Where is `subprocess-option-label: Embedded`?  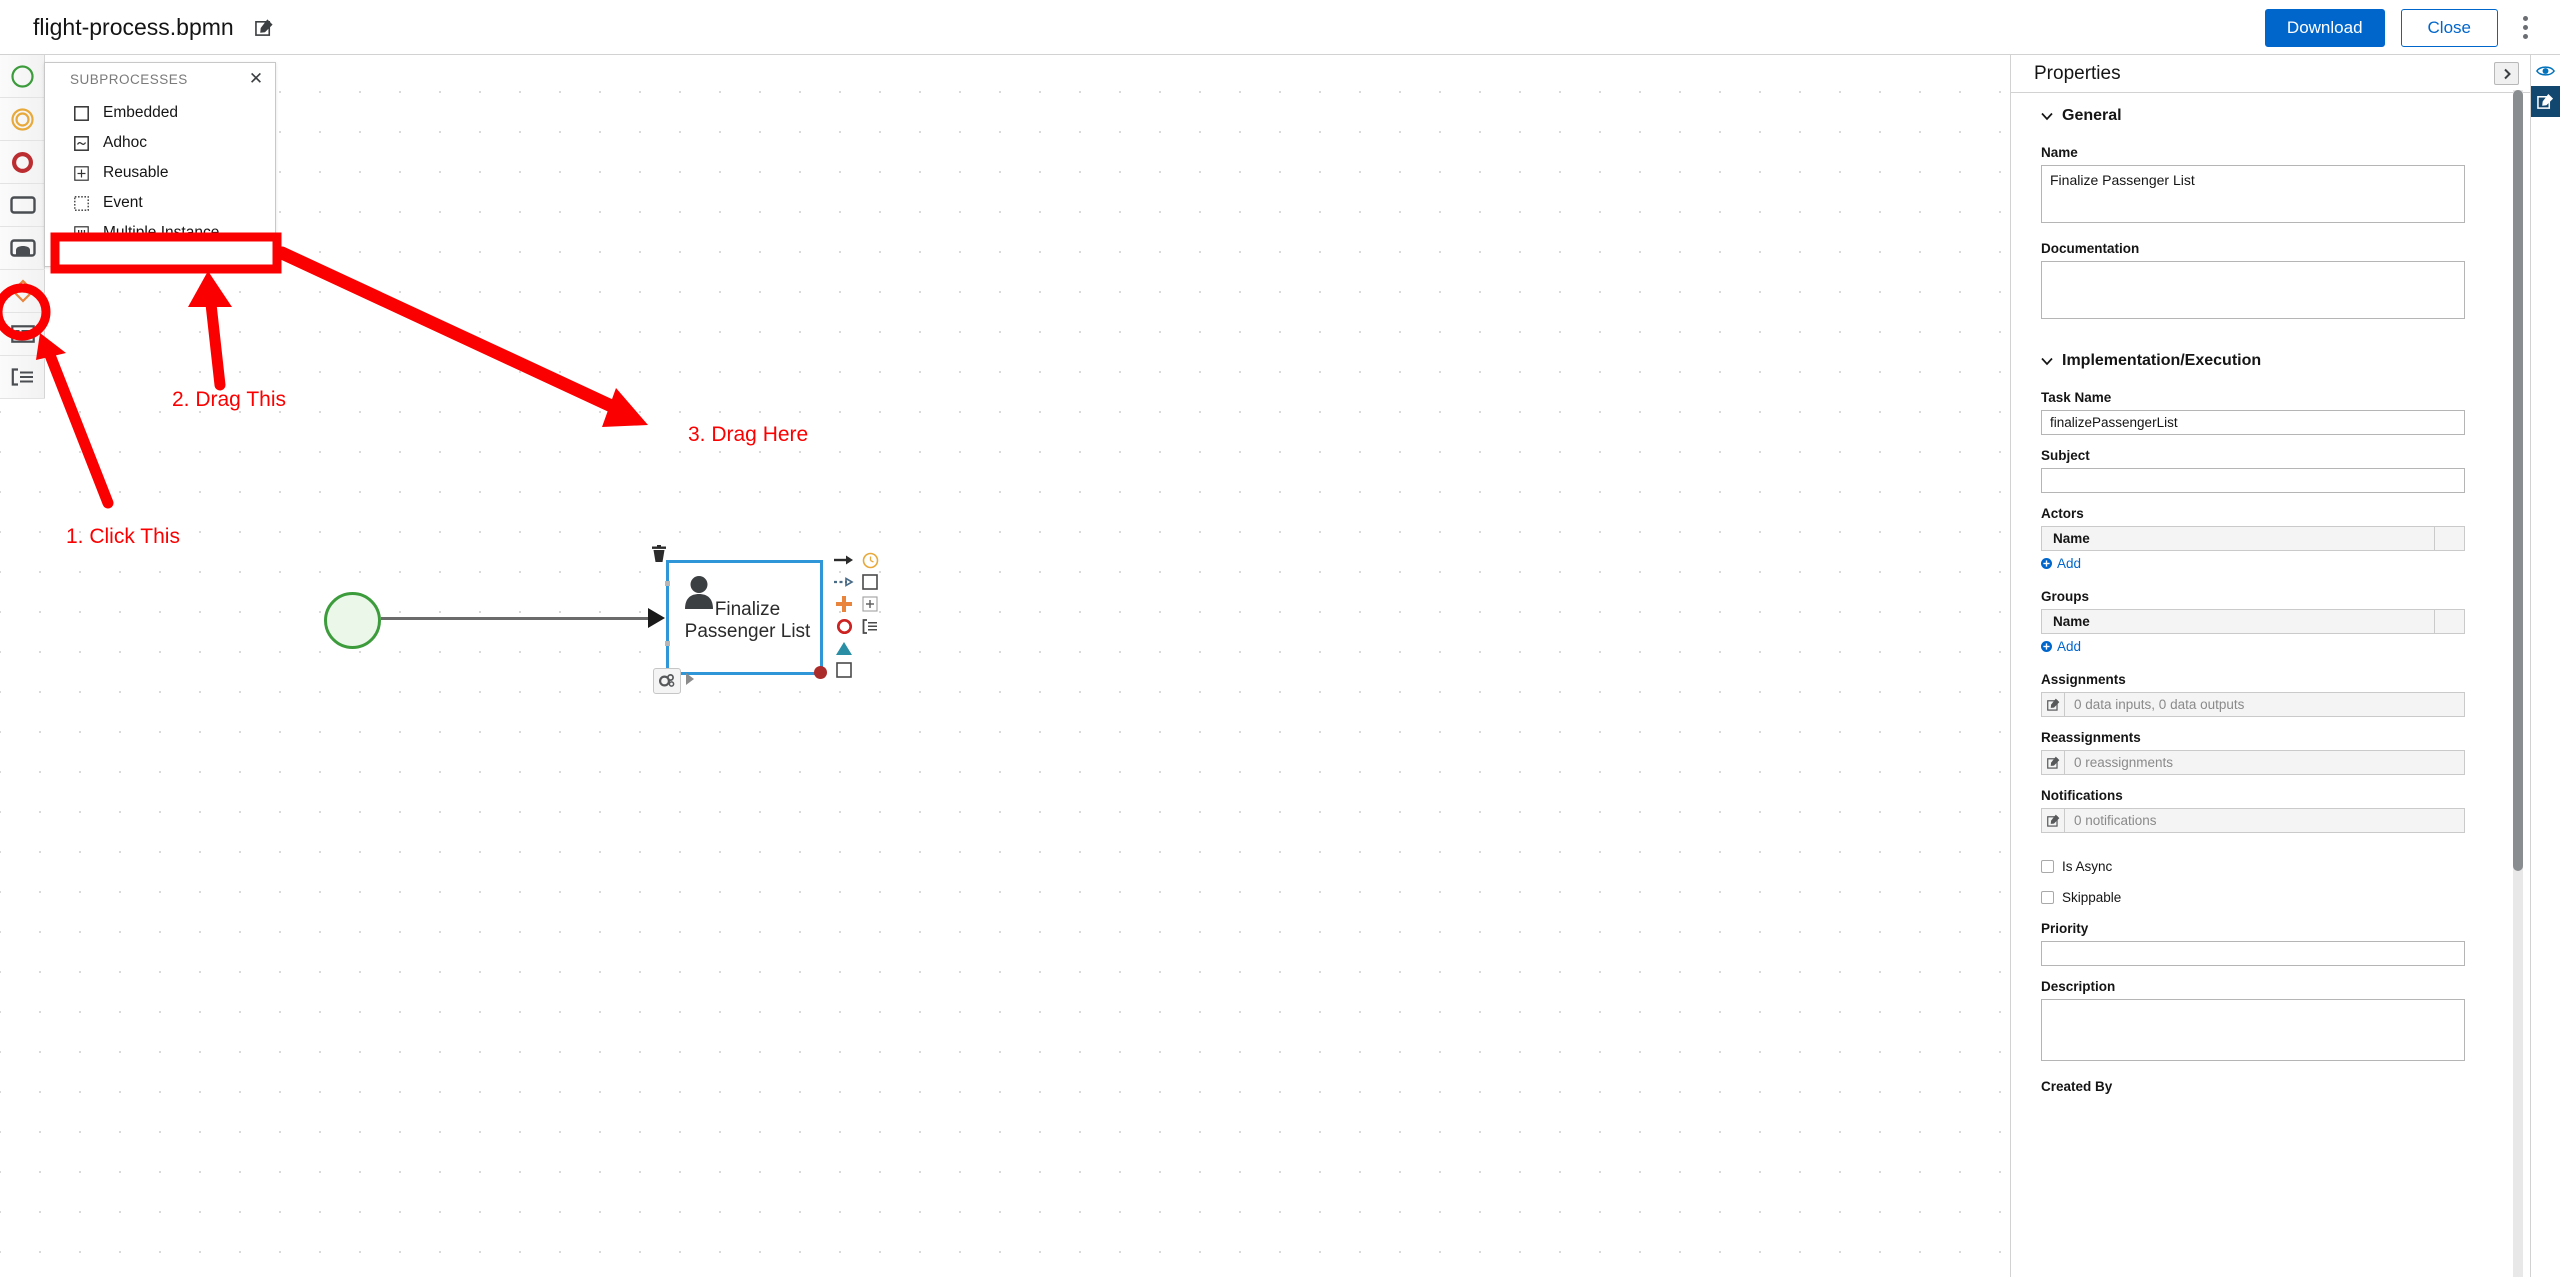 subprocess-option-label: Embedded is located at coordinates (140, 112).